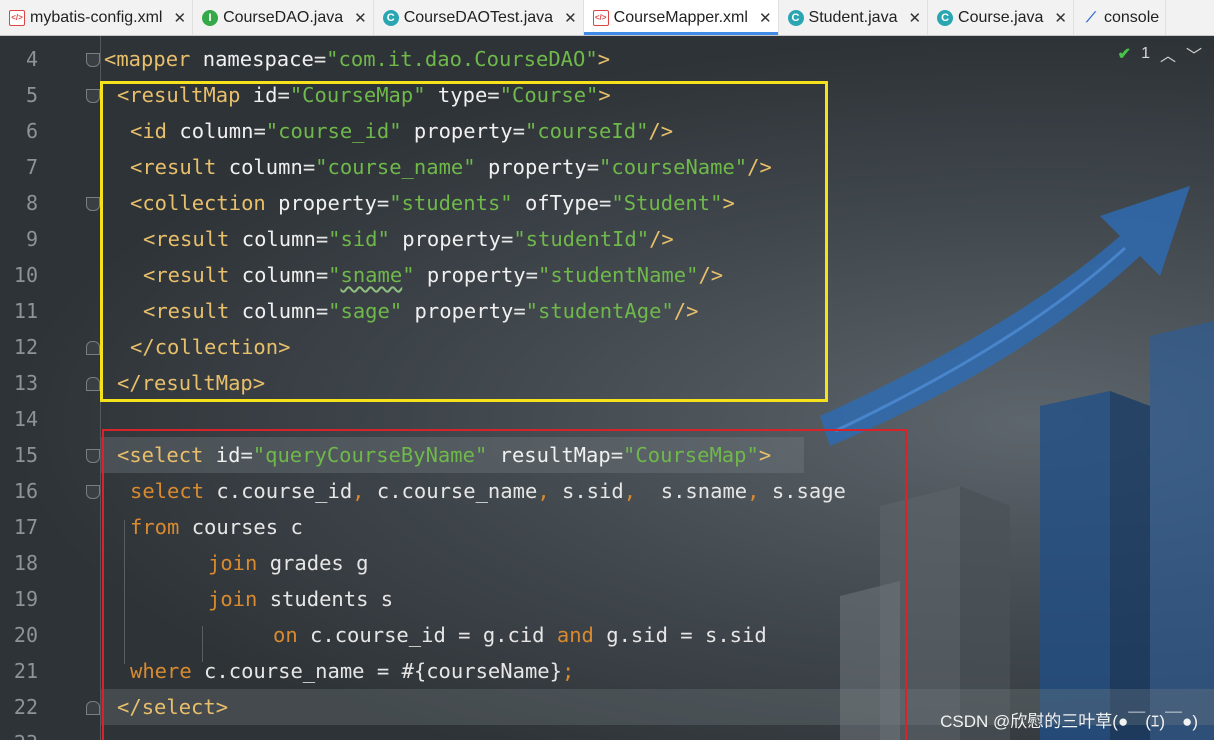 The height and width of the screenshot is (740, 1214). I want to click on line-number: 4, so click(31, 59).